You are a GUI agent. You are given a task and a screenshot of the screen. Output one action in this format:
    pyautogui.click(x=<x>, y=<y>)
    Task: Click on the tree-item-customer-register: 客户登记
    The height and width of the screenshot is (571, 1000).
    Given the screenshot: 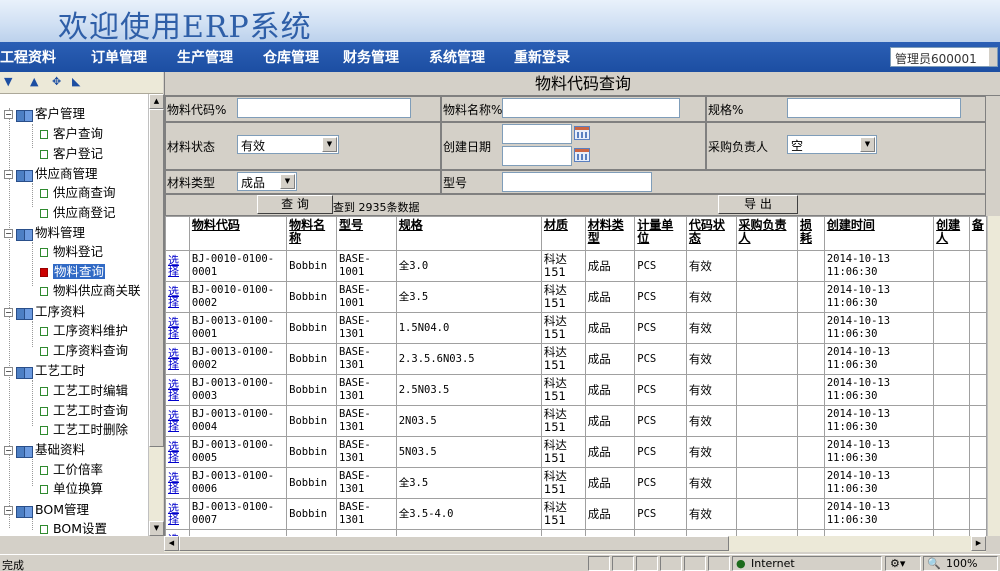 What is the action you would take?
    pyautogui.click(x=71, y=152)
    